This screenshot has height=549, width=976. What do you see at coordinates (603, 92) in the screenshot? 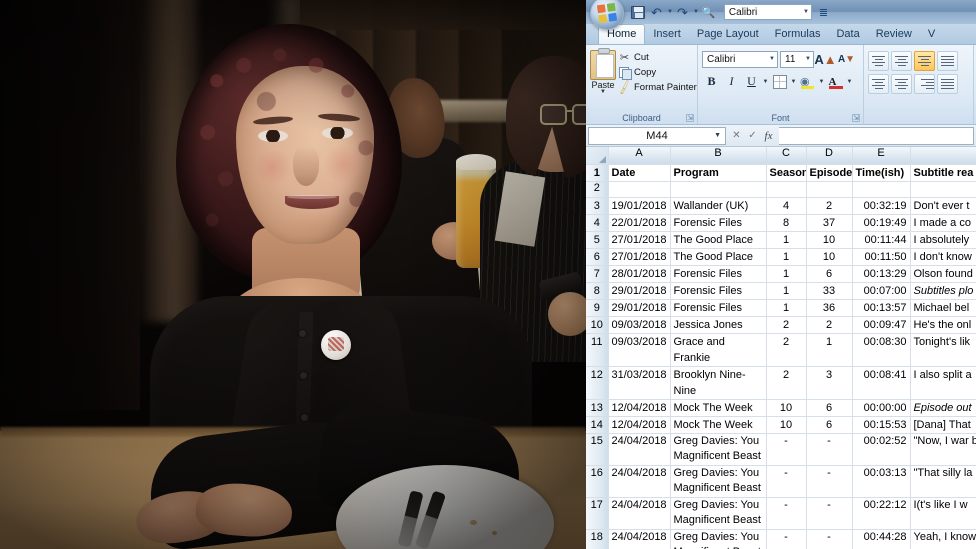
I see `paste-dropdown-icon: ▼` at bounding box center [603, 92].